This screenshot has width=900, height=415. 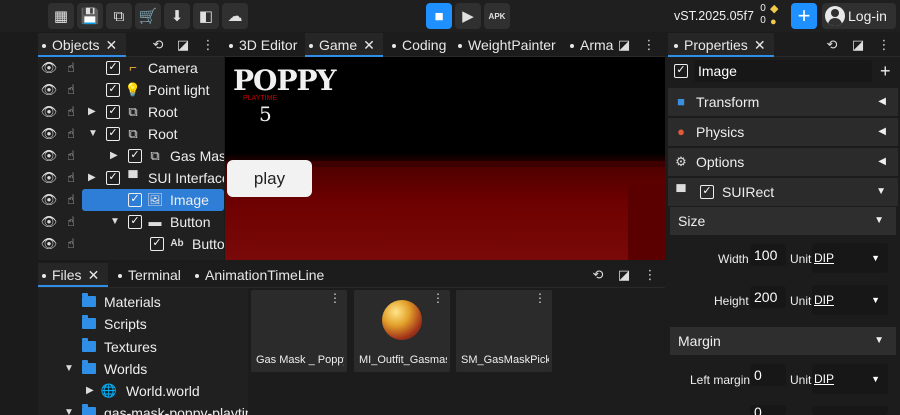 I want to click on store-cart-icon: 🛒, so click(x=148, y=16).